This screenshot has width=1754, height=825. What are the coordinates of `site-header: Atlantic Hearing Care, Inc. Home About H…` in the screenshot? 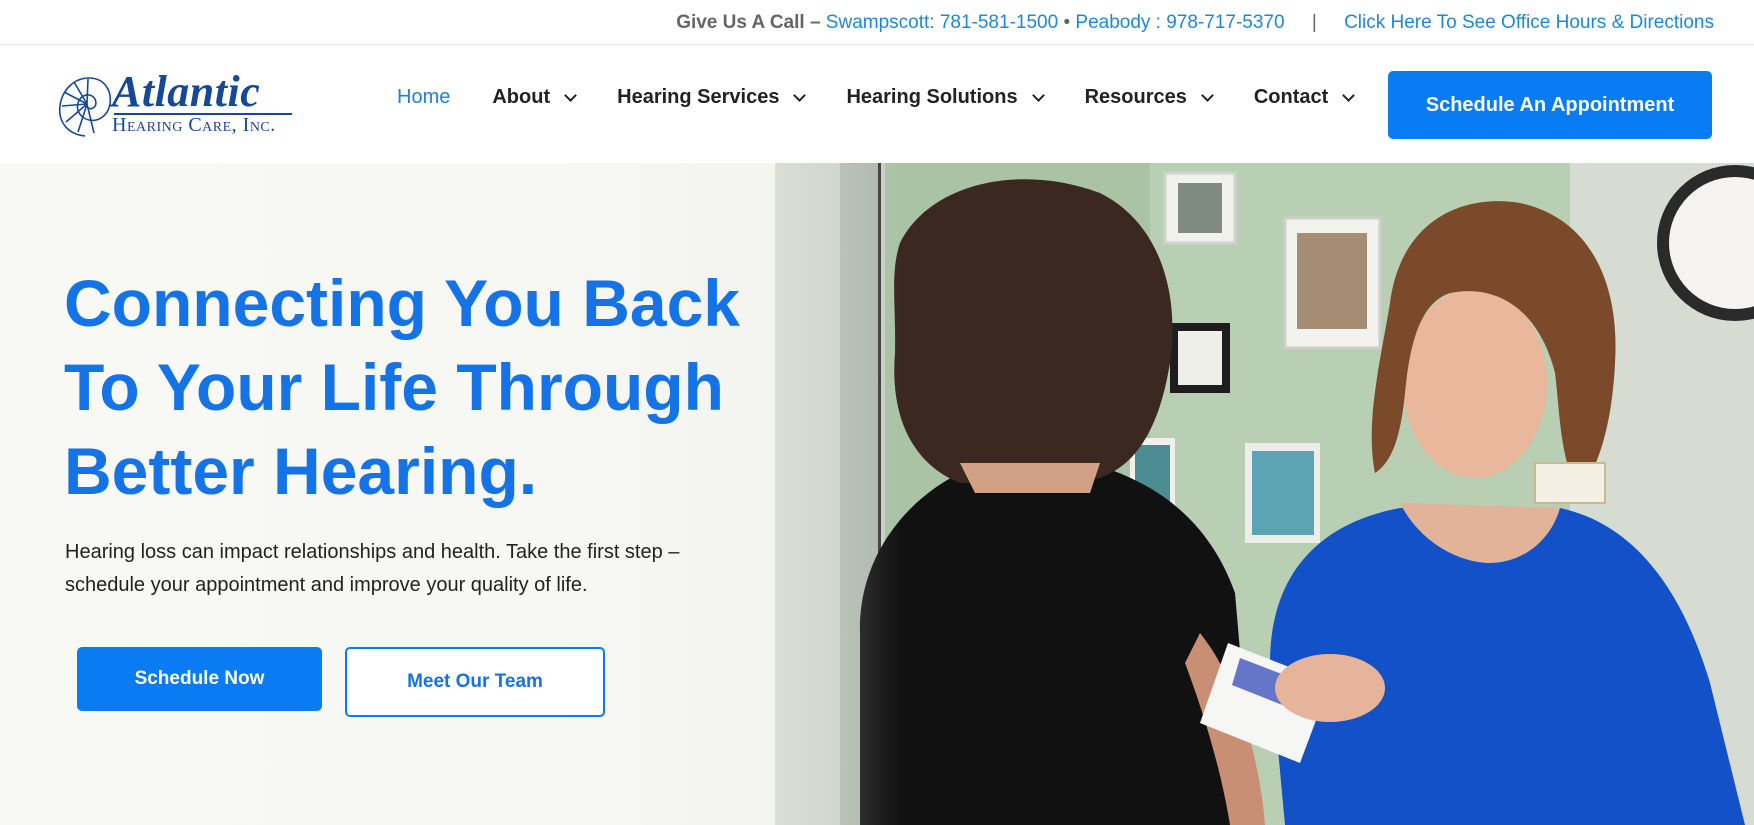 It's located at (877, 104).